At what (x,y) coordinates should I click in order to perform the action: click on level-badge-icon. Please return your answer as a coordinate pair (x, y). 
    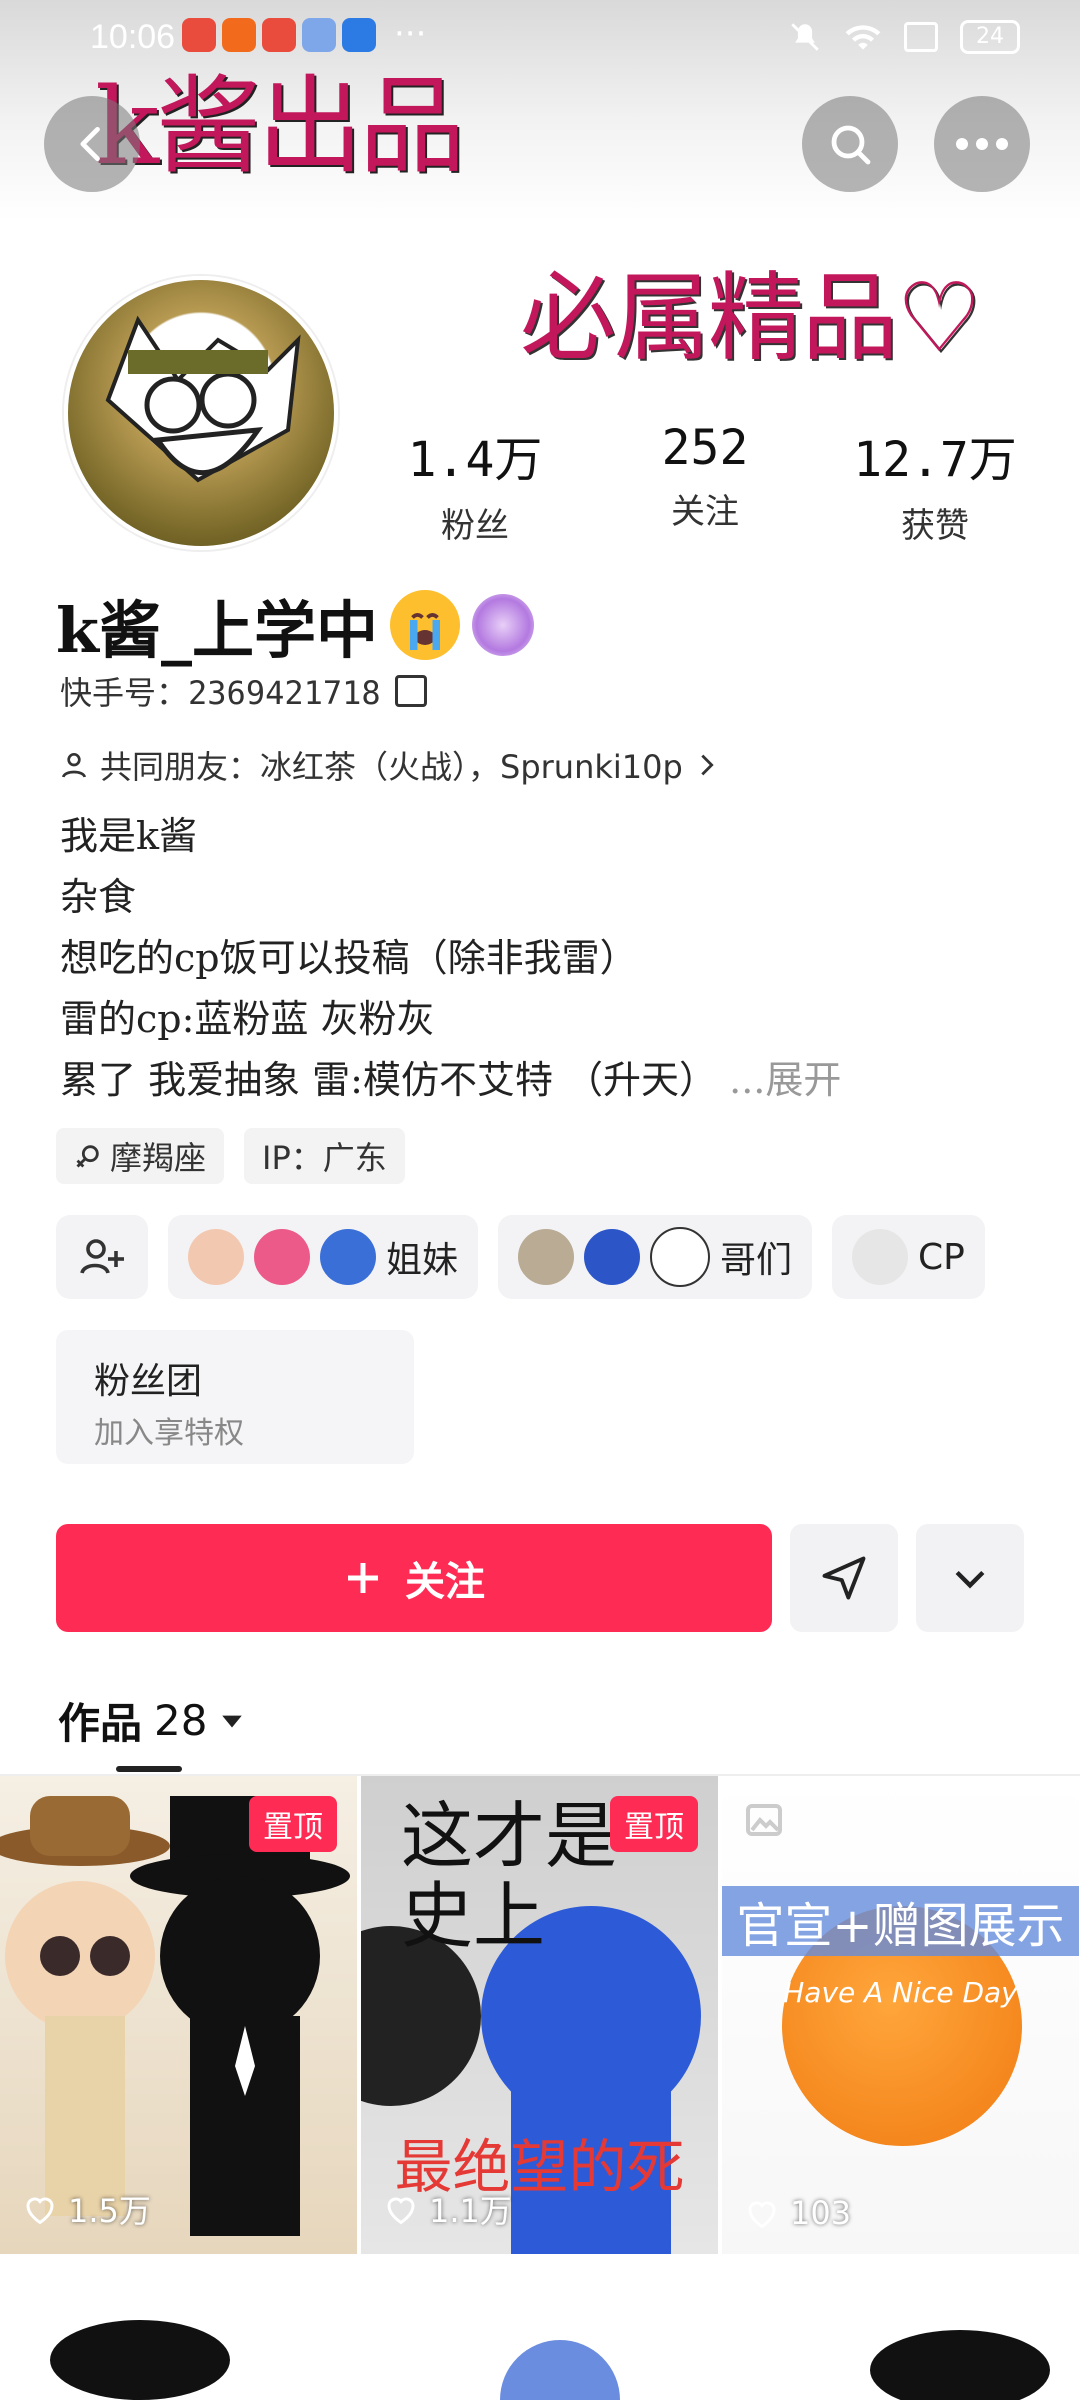
    Looking at the image, I should click on (502, 625).